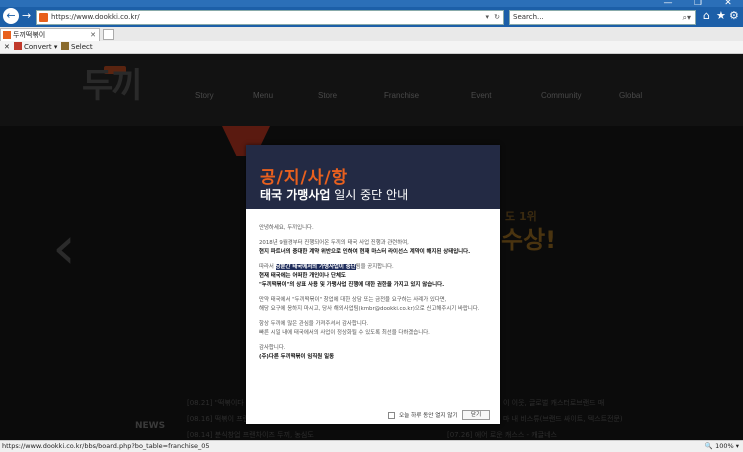 The height and width of the screenshot is (452, 743). Describe the element at coordinates (315, 267) in the screenshot. I see `notice-highlight: 당분간 태국에서의 가맹사업이 중단` at that location.